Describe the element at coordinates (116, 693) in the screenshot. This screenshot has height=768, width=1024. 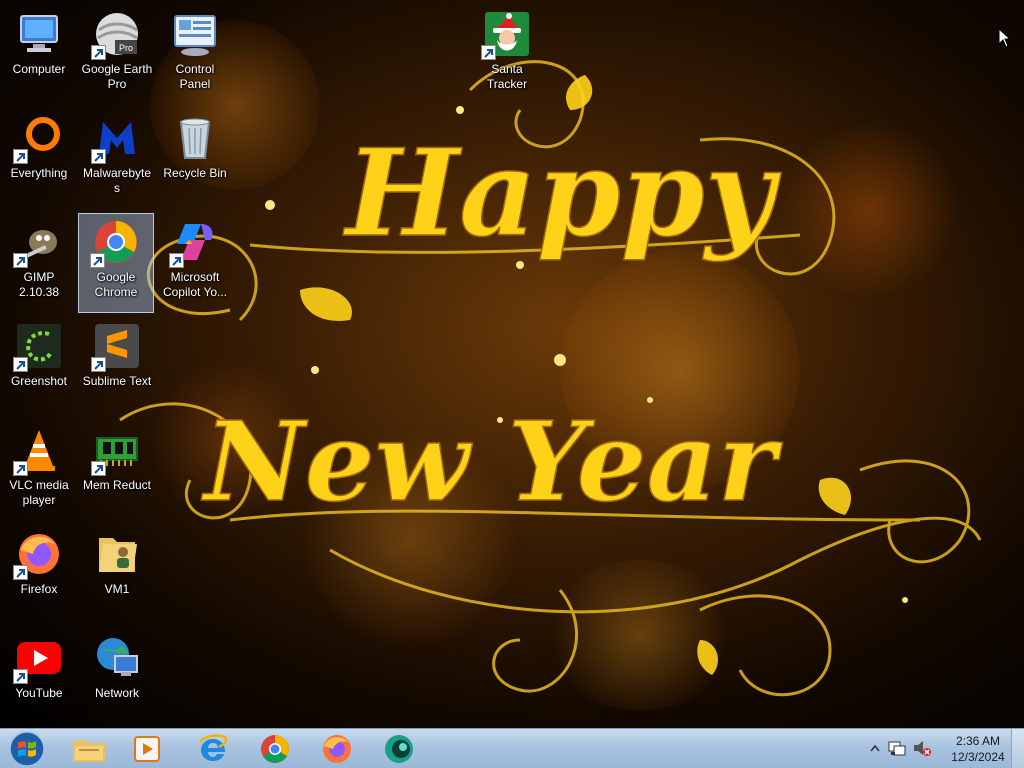
I see `desktop-icon-label: Network` at that location.